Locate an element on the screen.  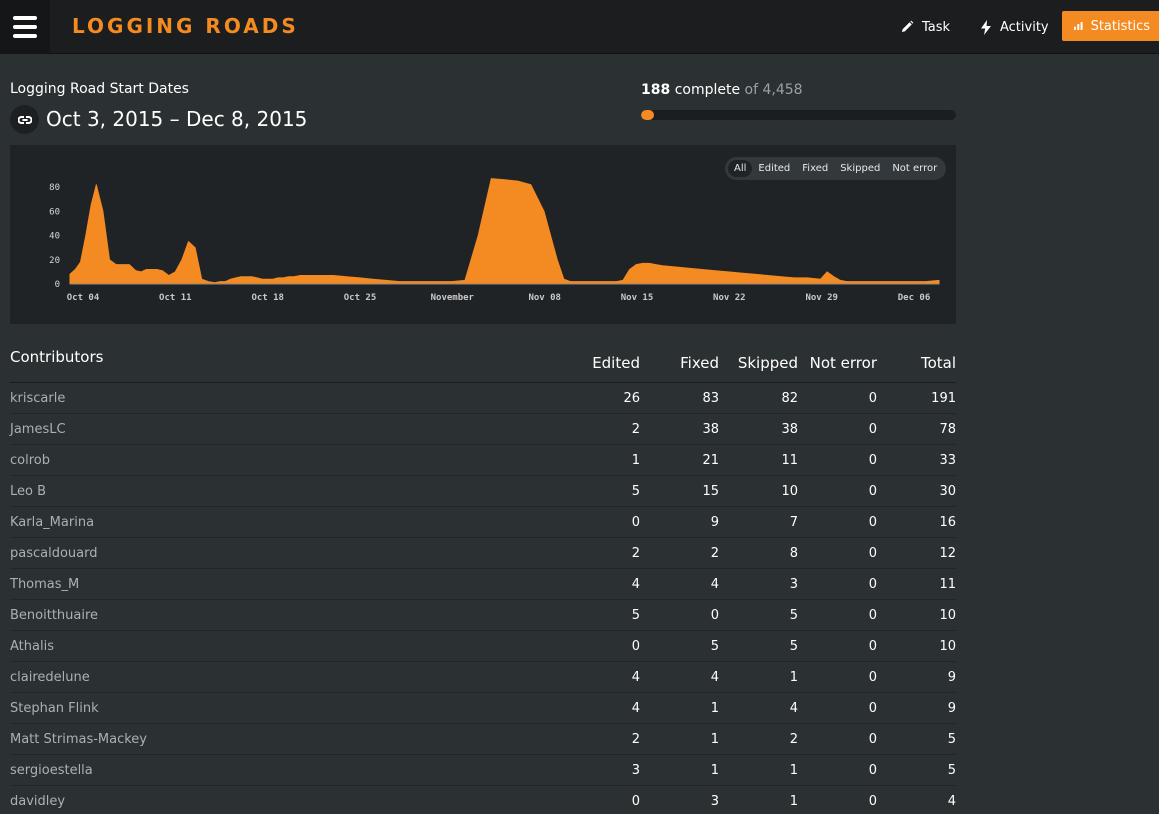
contributor-name: Karla_Marina is located at coordinates (285, 522).